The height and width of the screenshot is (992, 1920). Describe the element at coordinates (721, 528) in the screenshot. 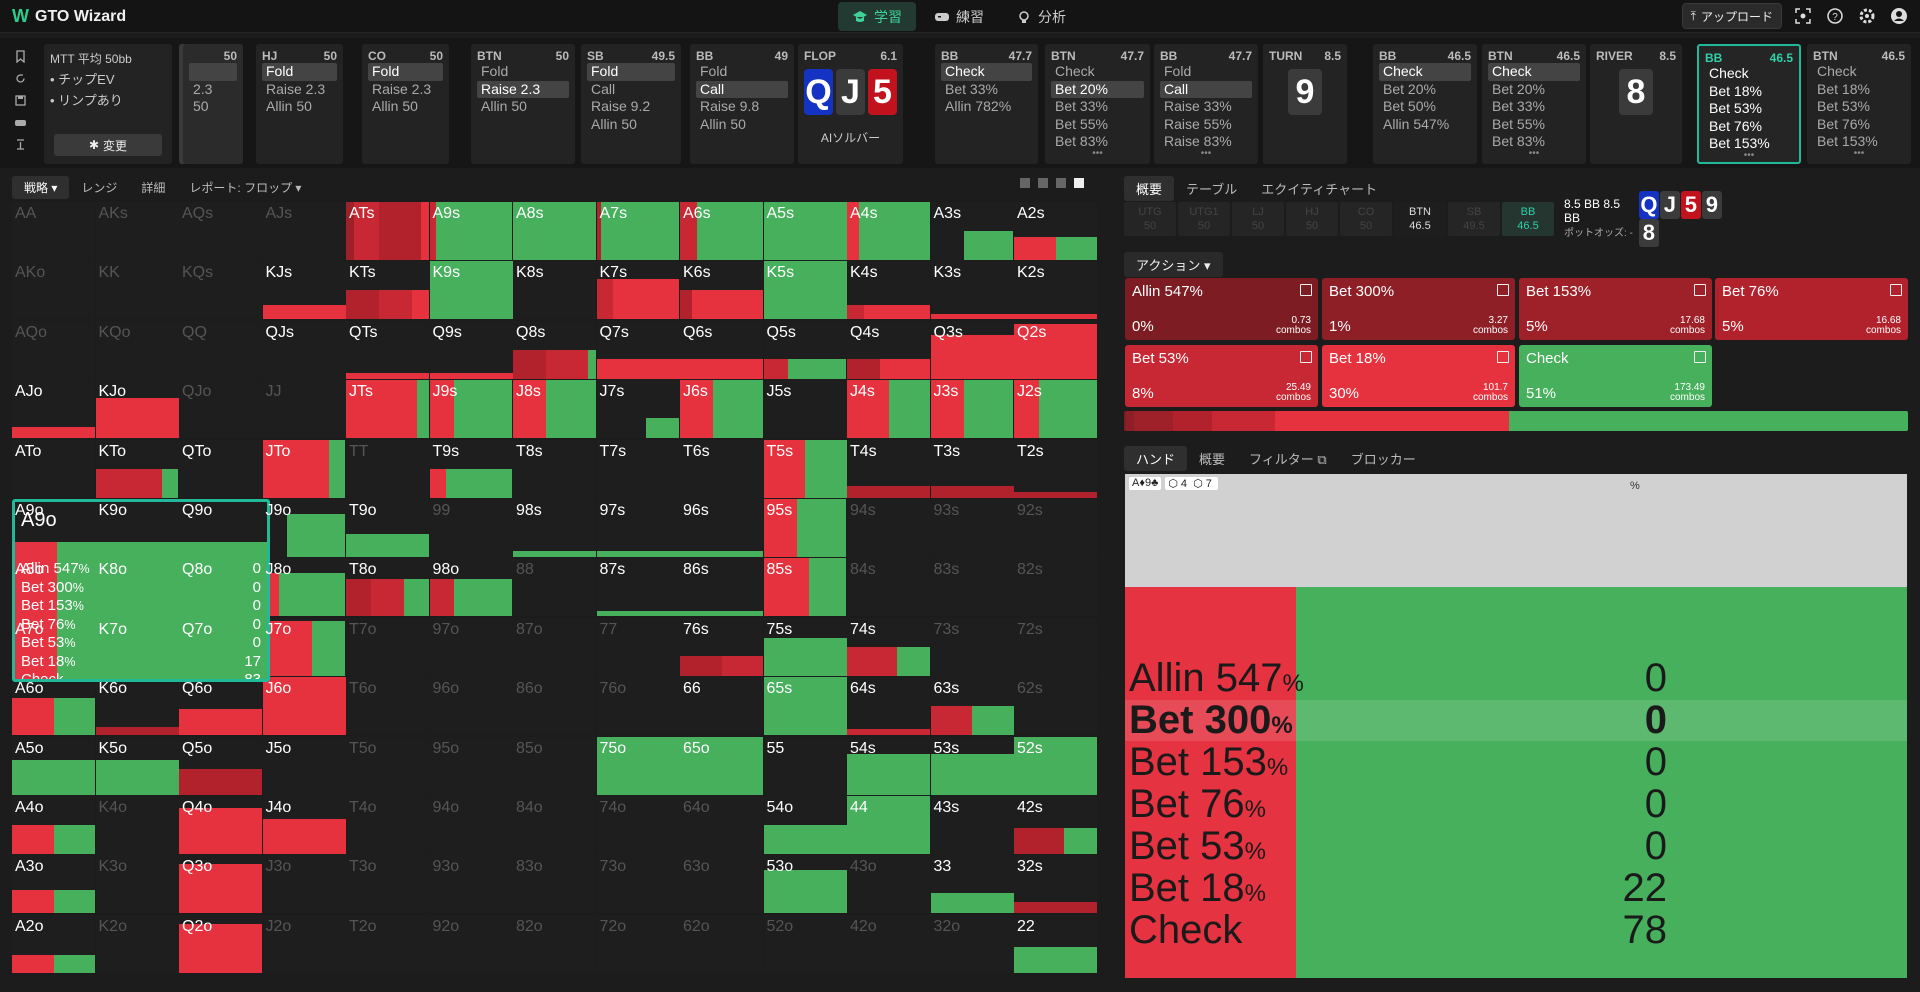

I see `hand-cell: 96s` at that location.